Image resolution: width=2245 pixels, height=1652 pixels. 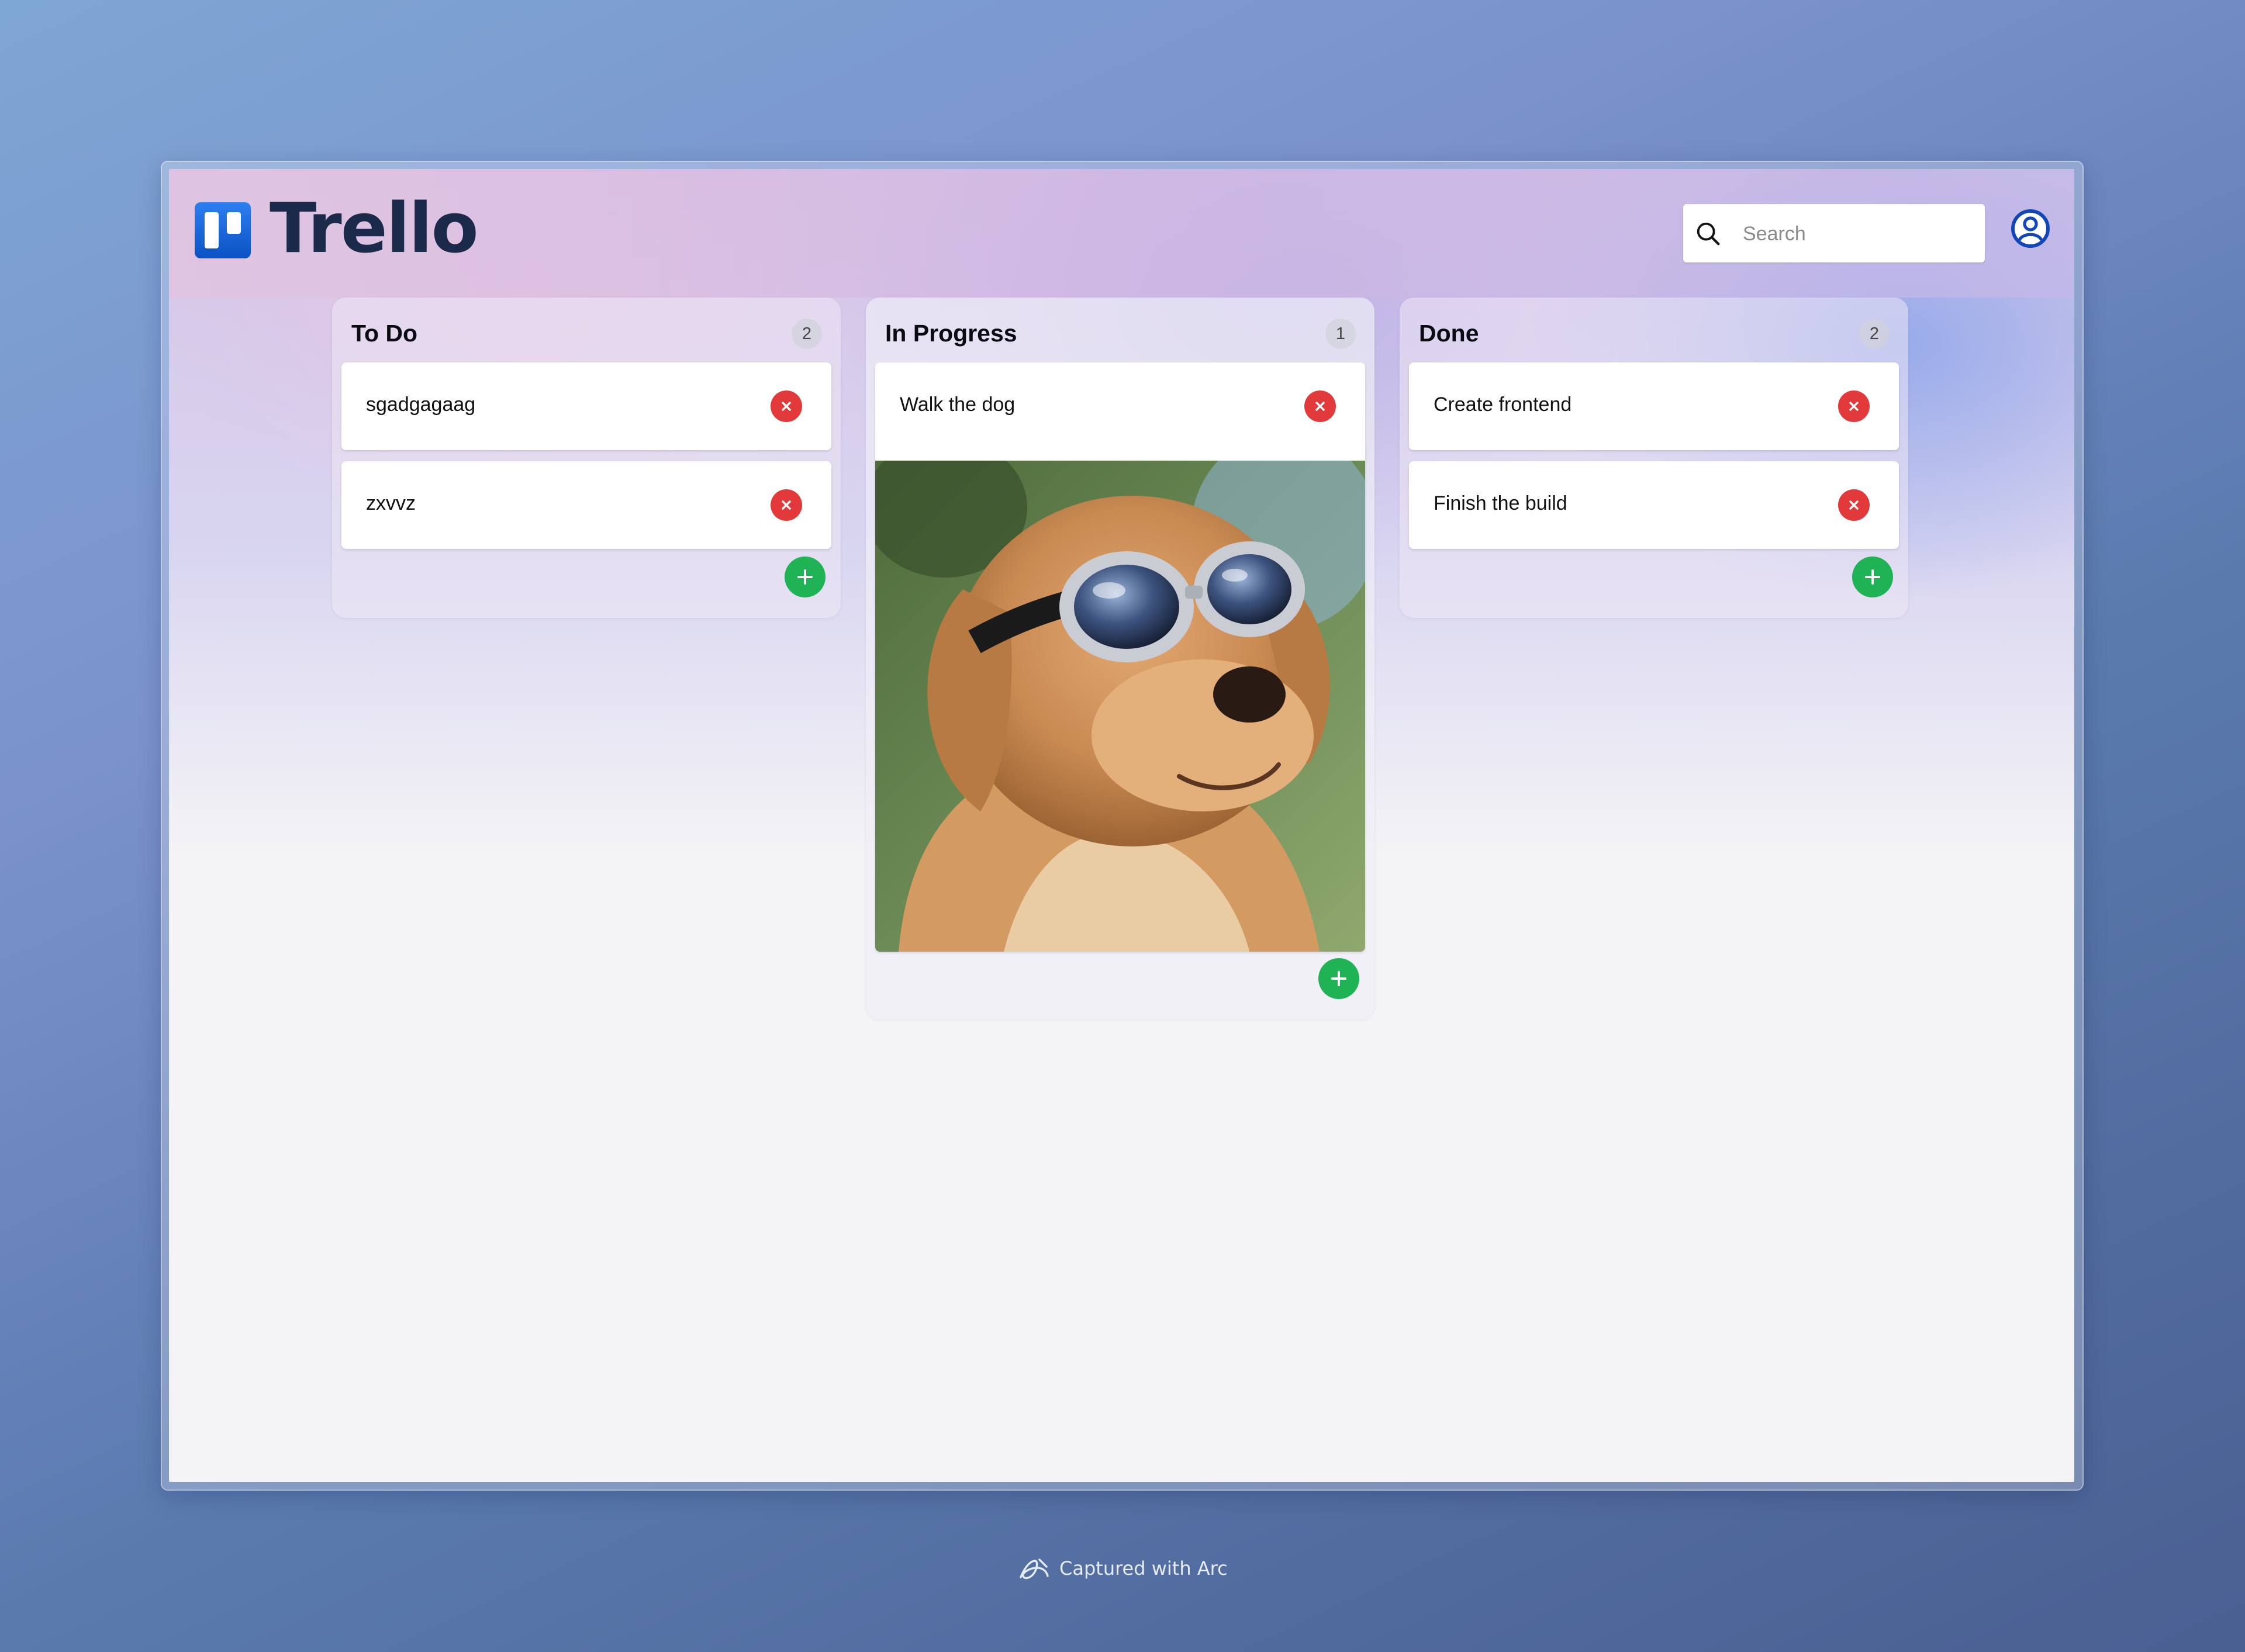 What do you see at coordinates (374, 228) in the screenshot?
I see `brand-name: Trello` at bounding box center [374, 228].